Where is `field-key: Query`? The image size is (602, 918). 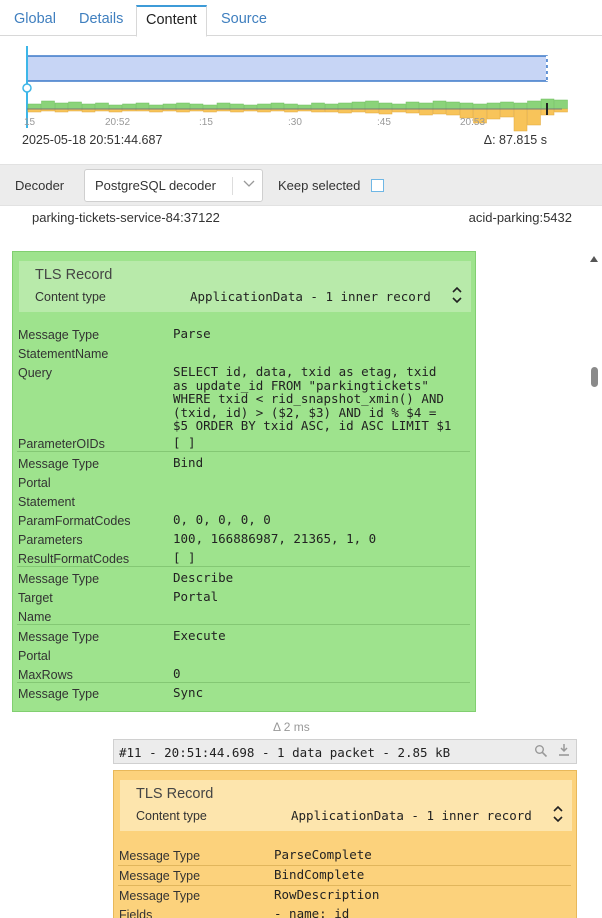
field-key: Query is located at coordinates (35, 373).